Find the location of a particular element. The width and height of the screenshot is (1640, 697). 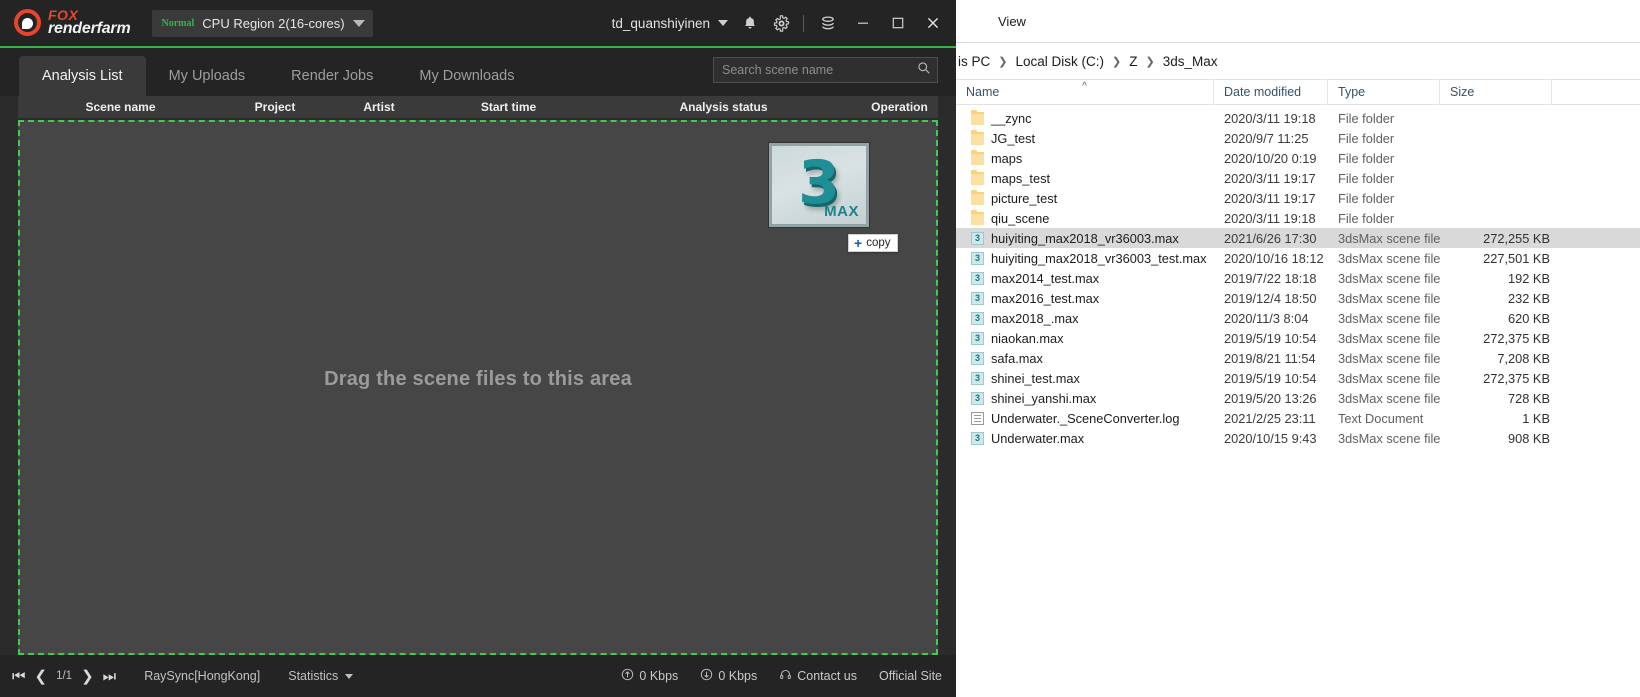

file-date-cell: 2019/7/22 18:18 is located at coordinates (1270, 278).